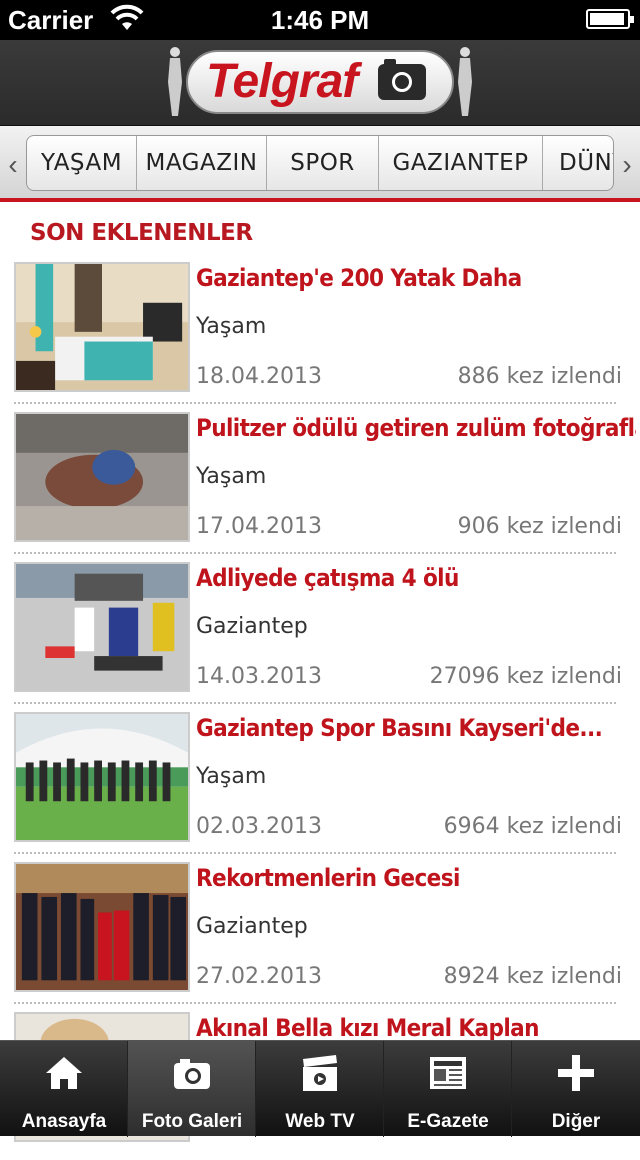 This screenshot has height=1160, width=640. I want to click on category-yasam: YAŞAM, so click(82, 163).